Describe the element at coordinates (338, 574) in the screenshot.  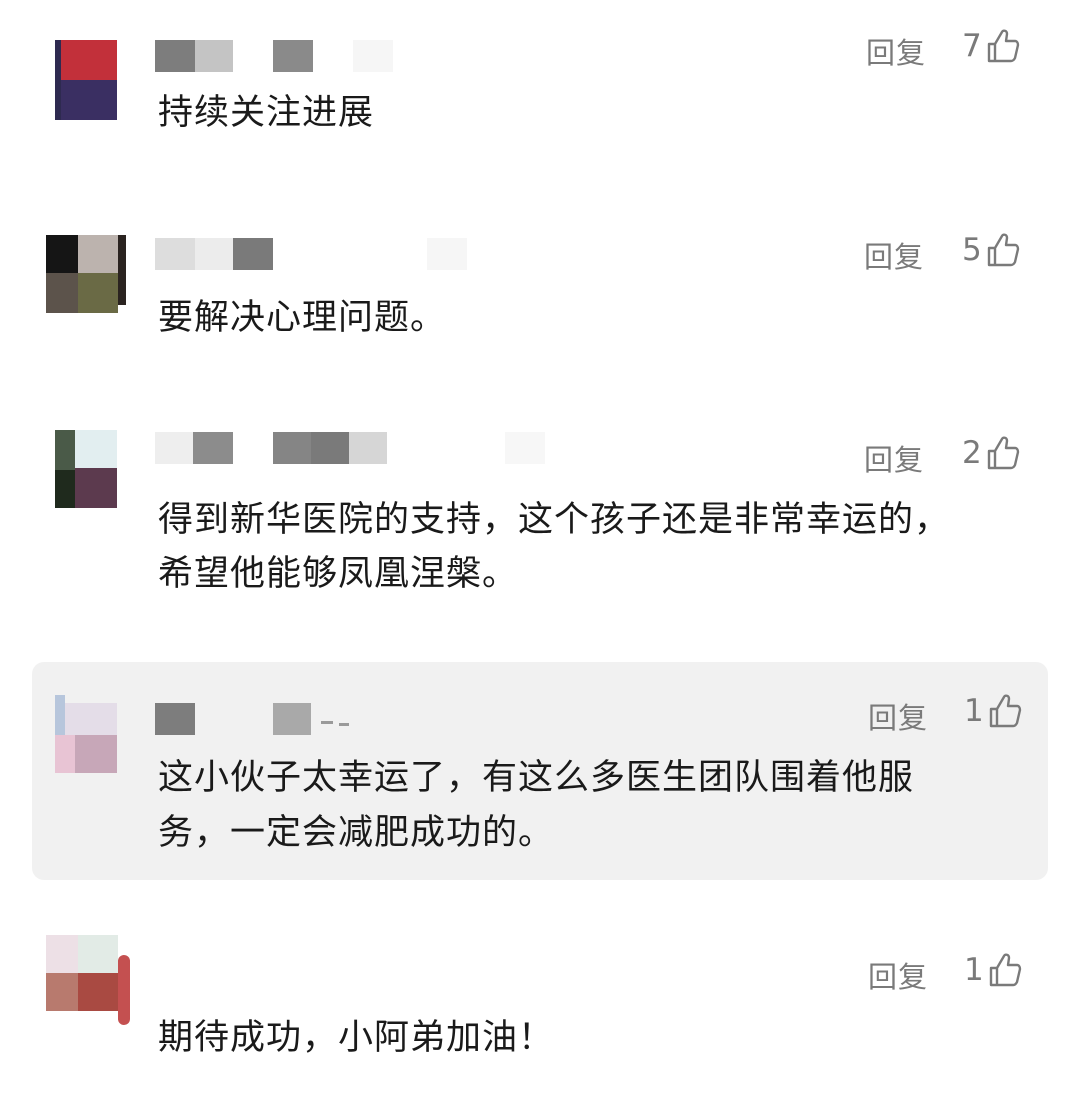
I see `comment-text-line: 希望他能够凤凰涅槃。` at that location.